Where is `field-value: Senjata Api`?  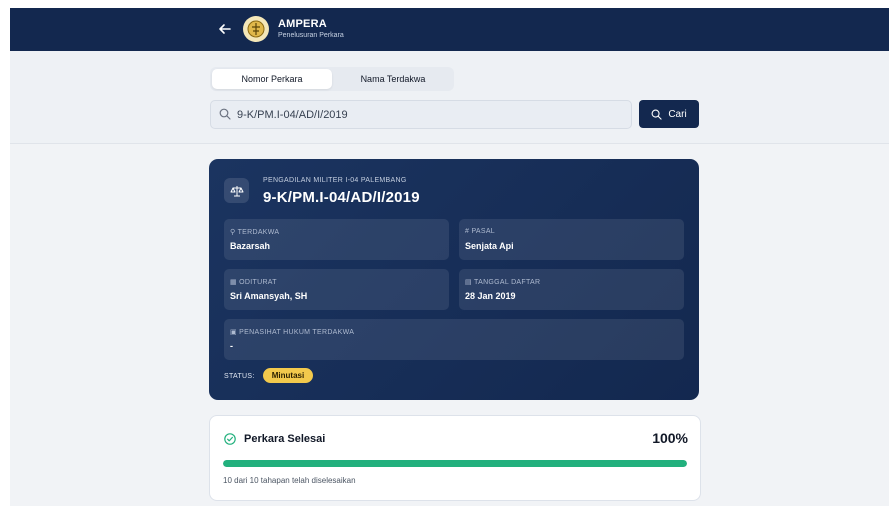
field-value: Senjata Api is located at coordinates (489, 246).